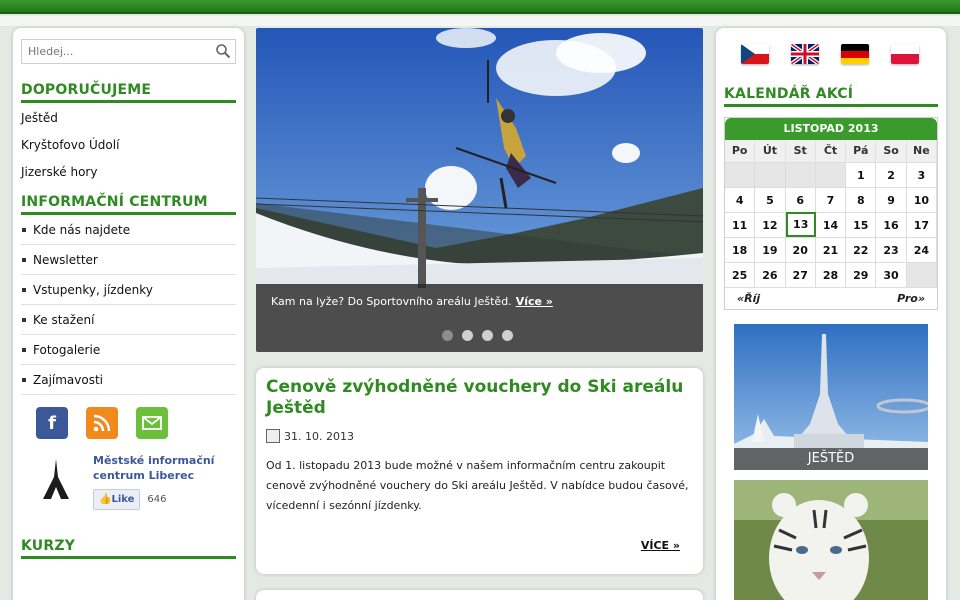 Image resolution: width=960 pixels, height=600 pixels. What do you see at coordinates (153, 460) in the screenshot?
I see `fb-page-name-line1: Městské informační` at bounding box center [153, 460].